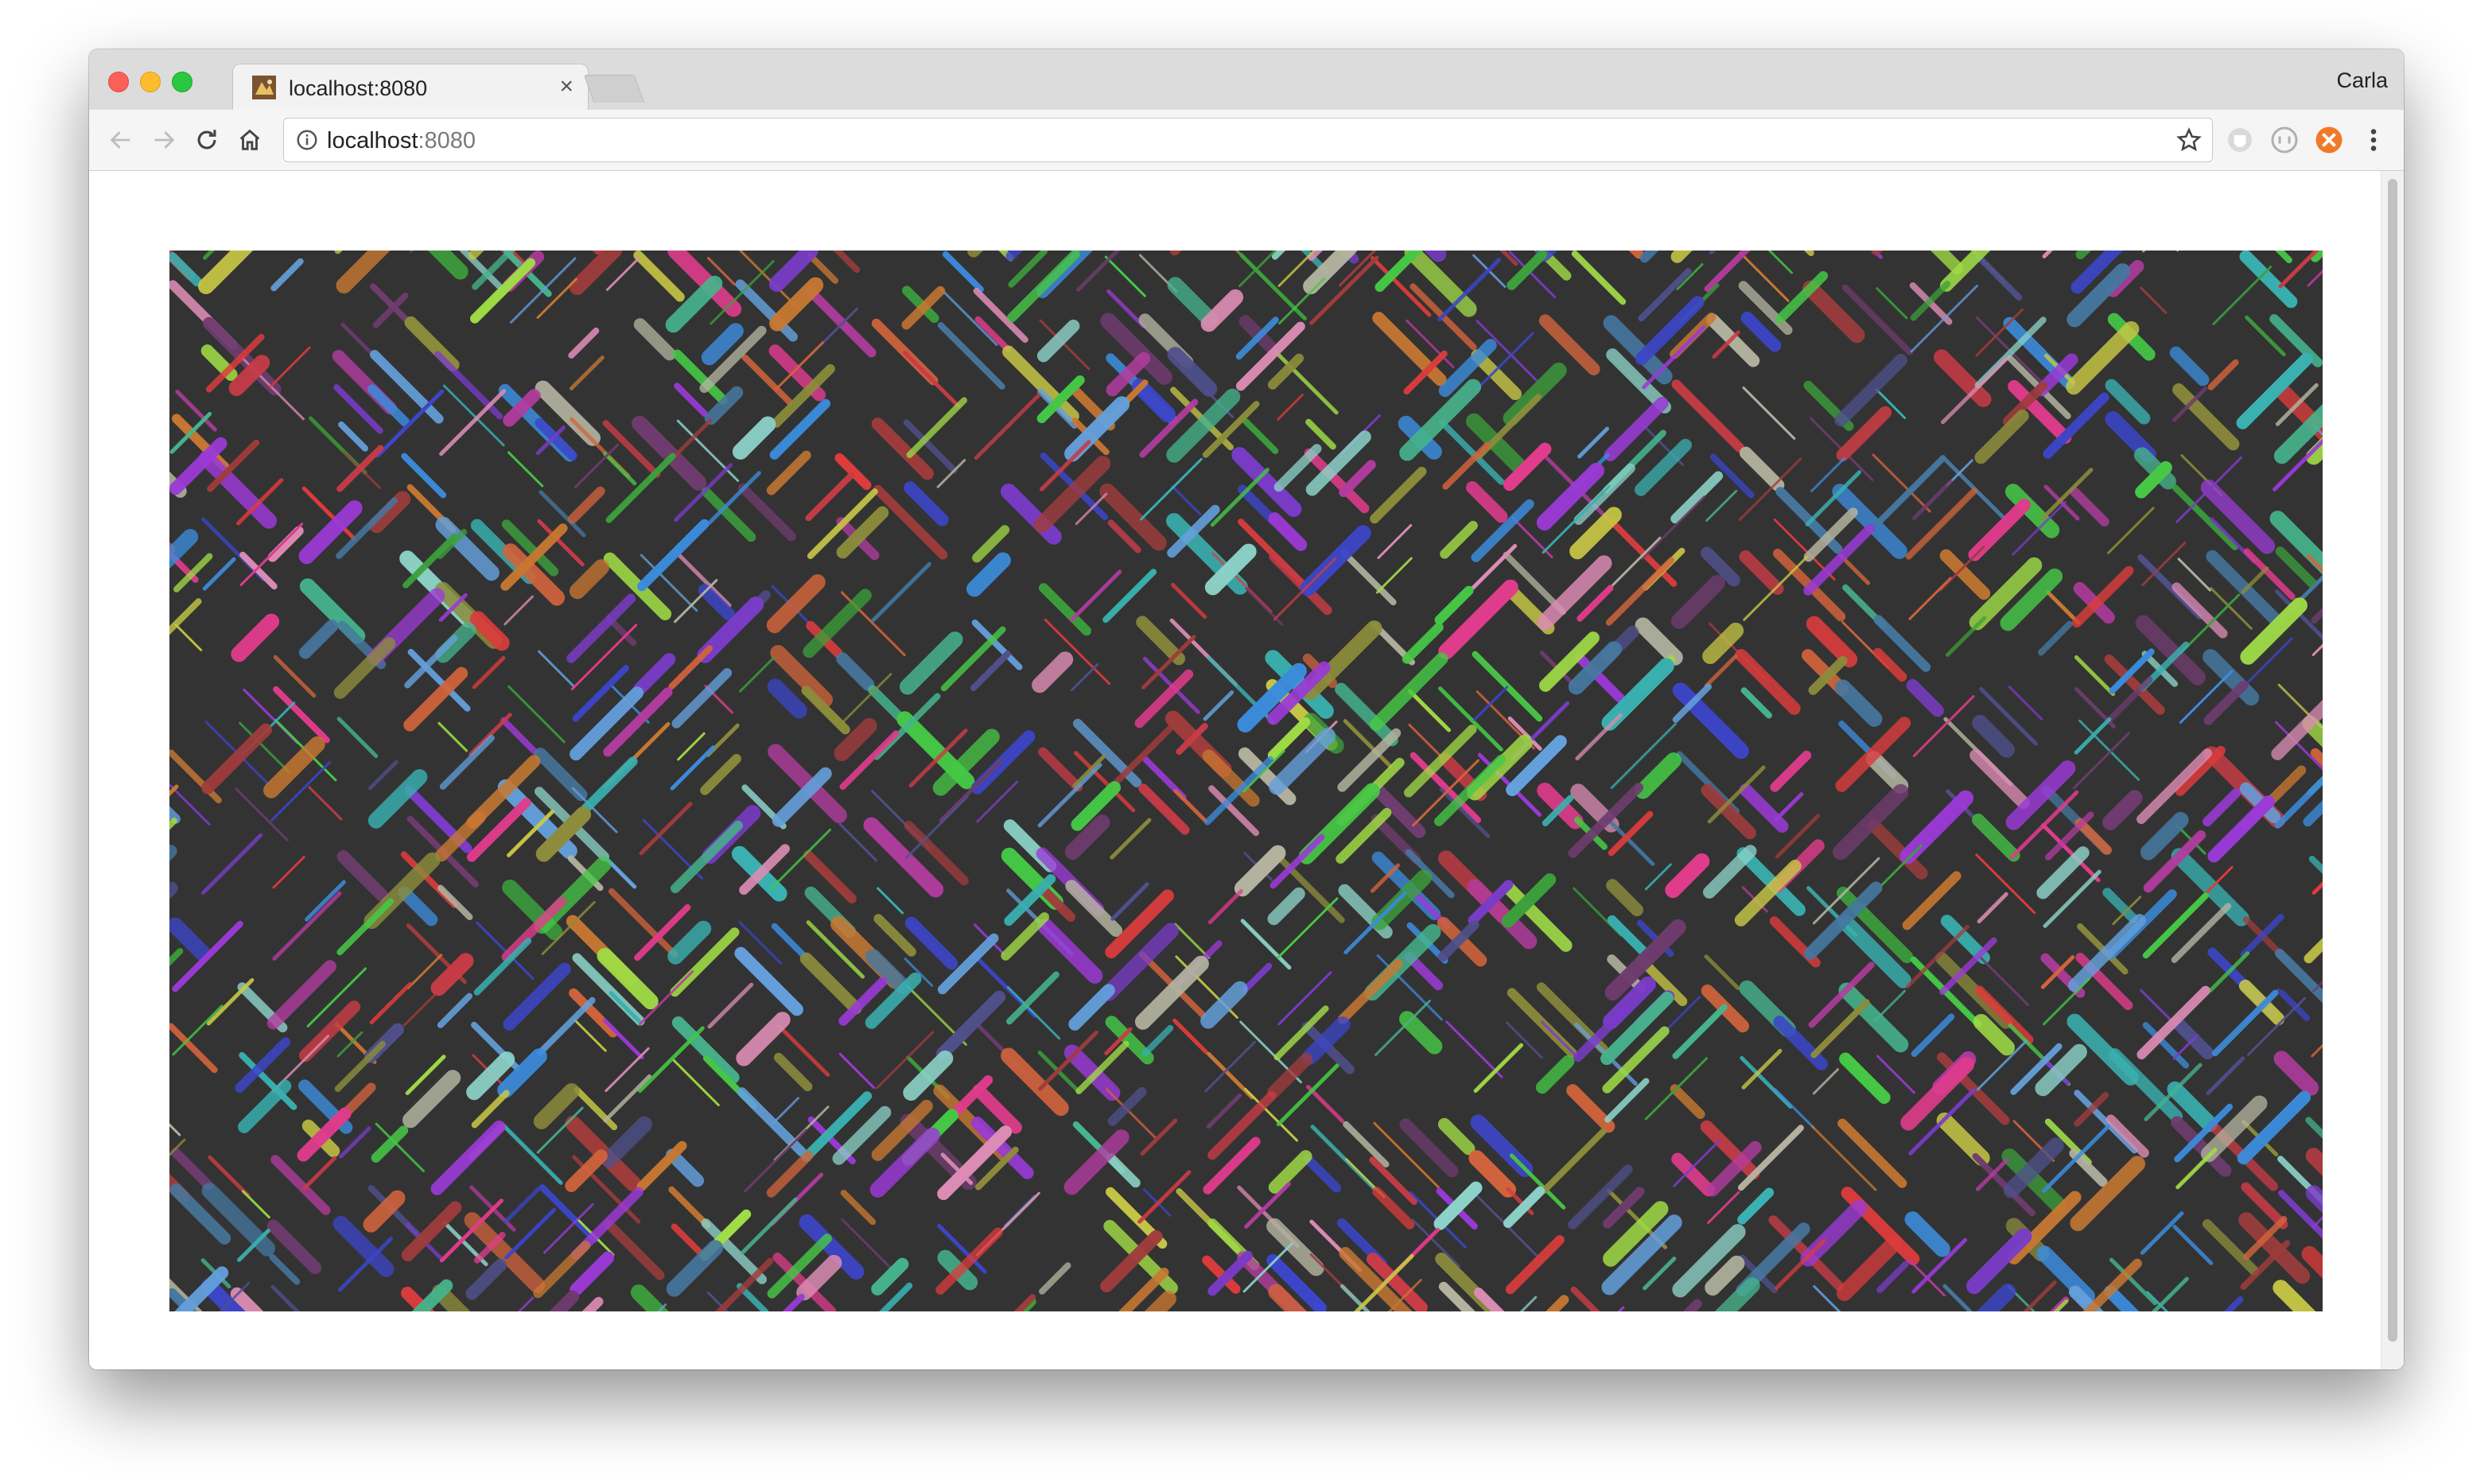 Image resolution: width=2469 pixels, height=1484 pixels. What do you see at coordinates (2362, 80) in the screenshot?
I see `profile-name: Carla` at bounding box center [2362, 80].